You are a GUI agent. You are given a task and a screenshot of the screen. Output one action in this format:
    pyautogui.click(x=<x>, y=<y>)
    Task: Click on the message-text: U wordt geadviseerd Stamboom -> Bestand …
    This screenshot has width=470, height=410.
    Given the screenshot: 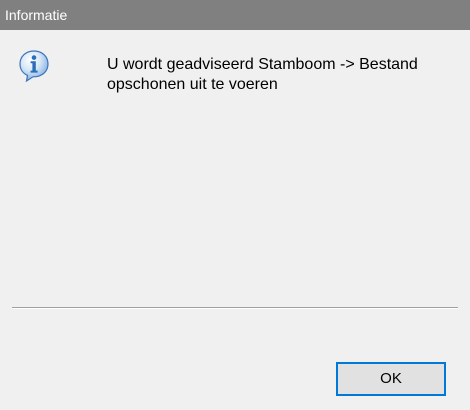 What is the action you would take?
    pyautogui.click(x=262, y=74)
    